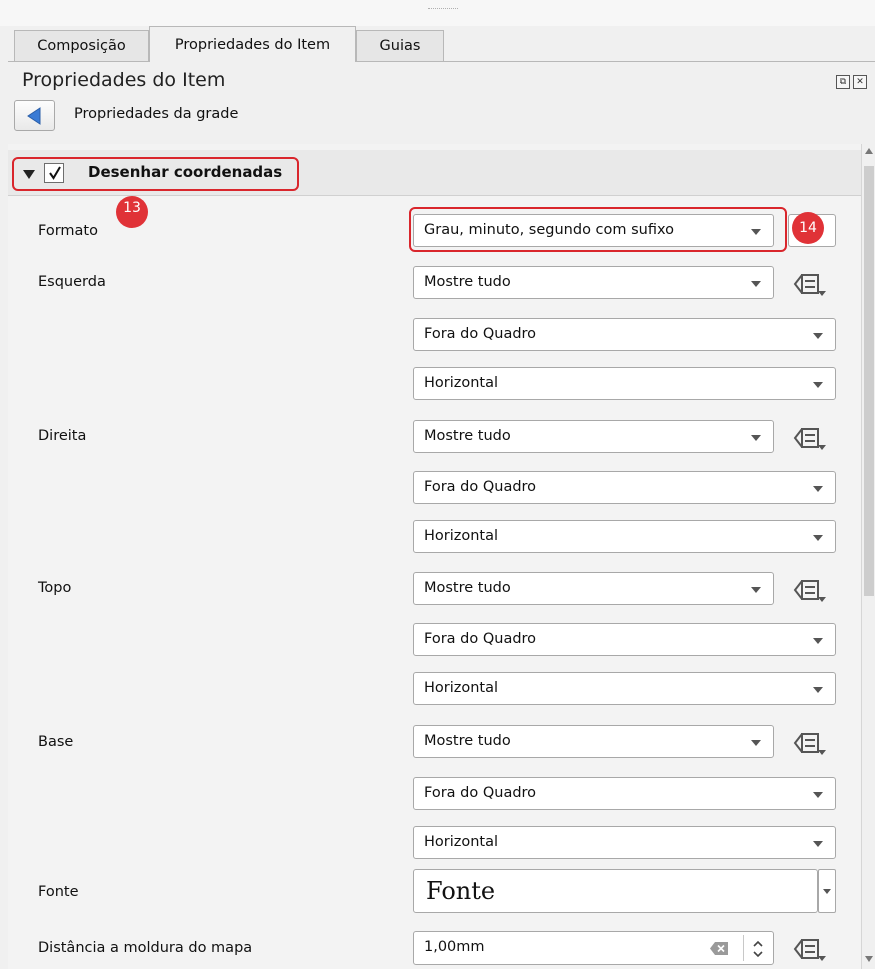 This screenshot has width=875, height=969. What do you see at coordinates (437, 13) in the screenshot?
I see `window-top-strip` at bounding box center [437, 13].